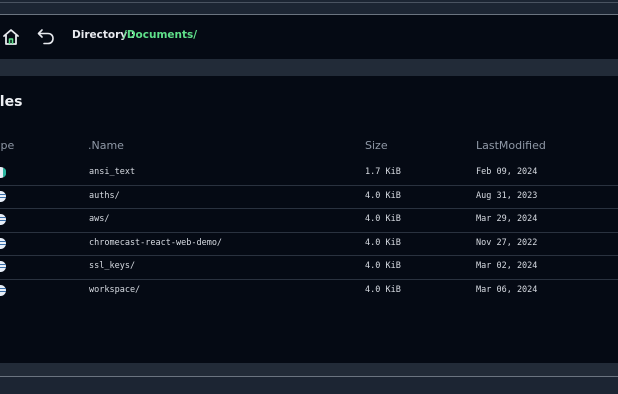  I want to click on file-name: chromecast-react-web-demo/, so click(156, 242).